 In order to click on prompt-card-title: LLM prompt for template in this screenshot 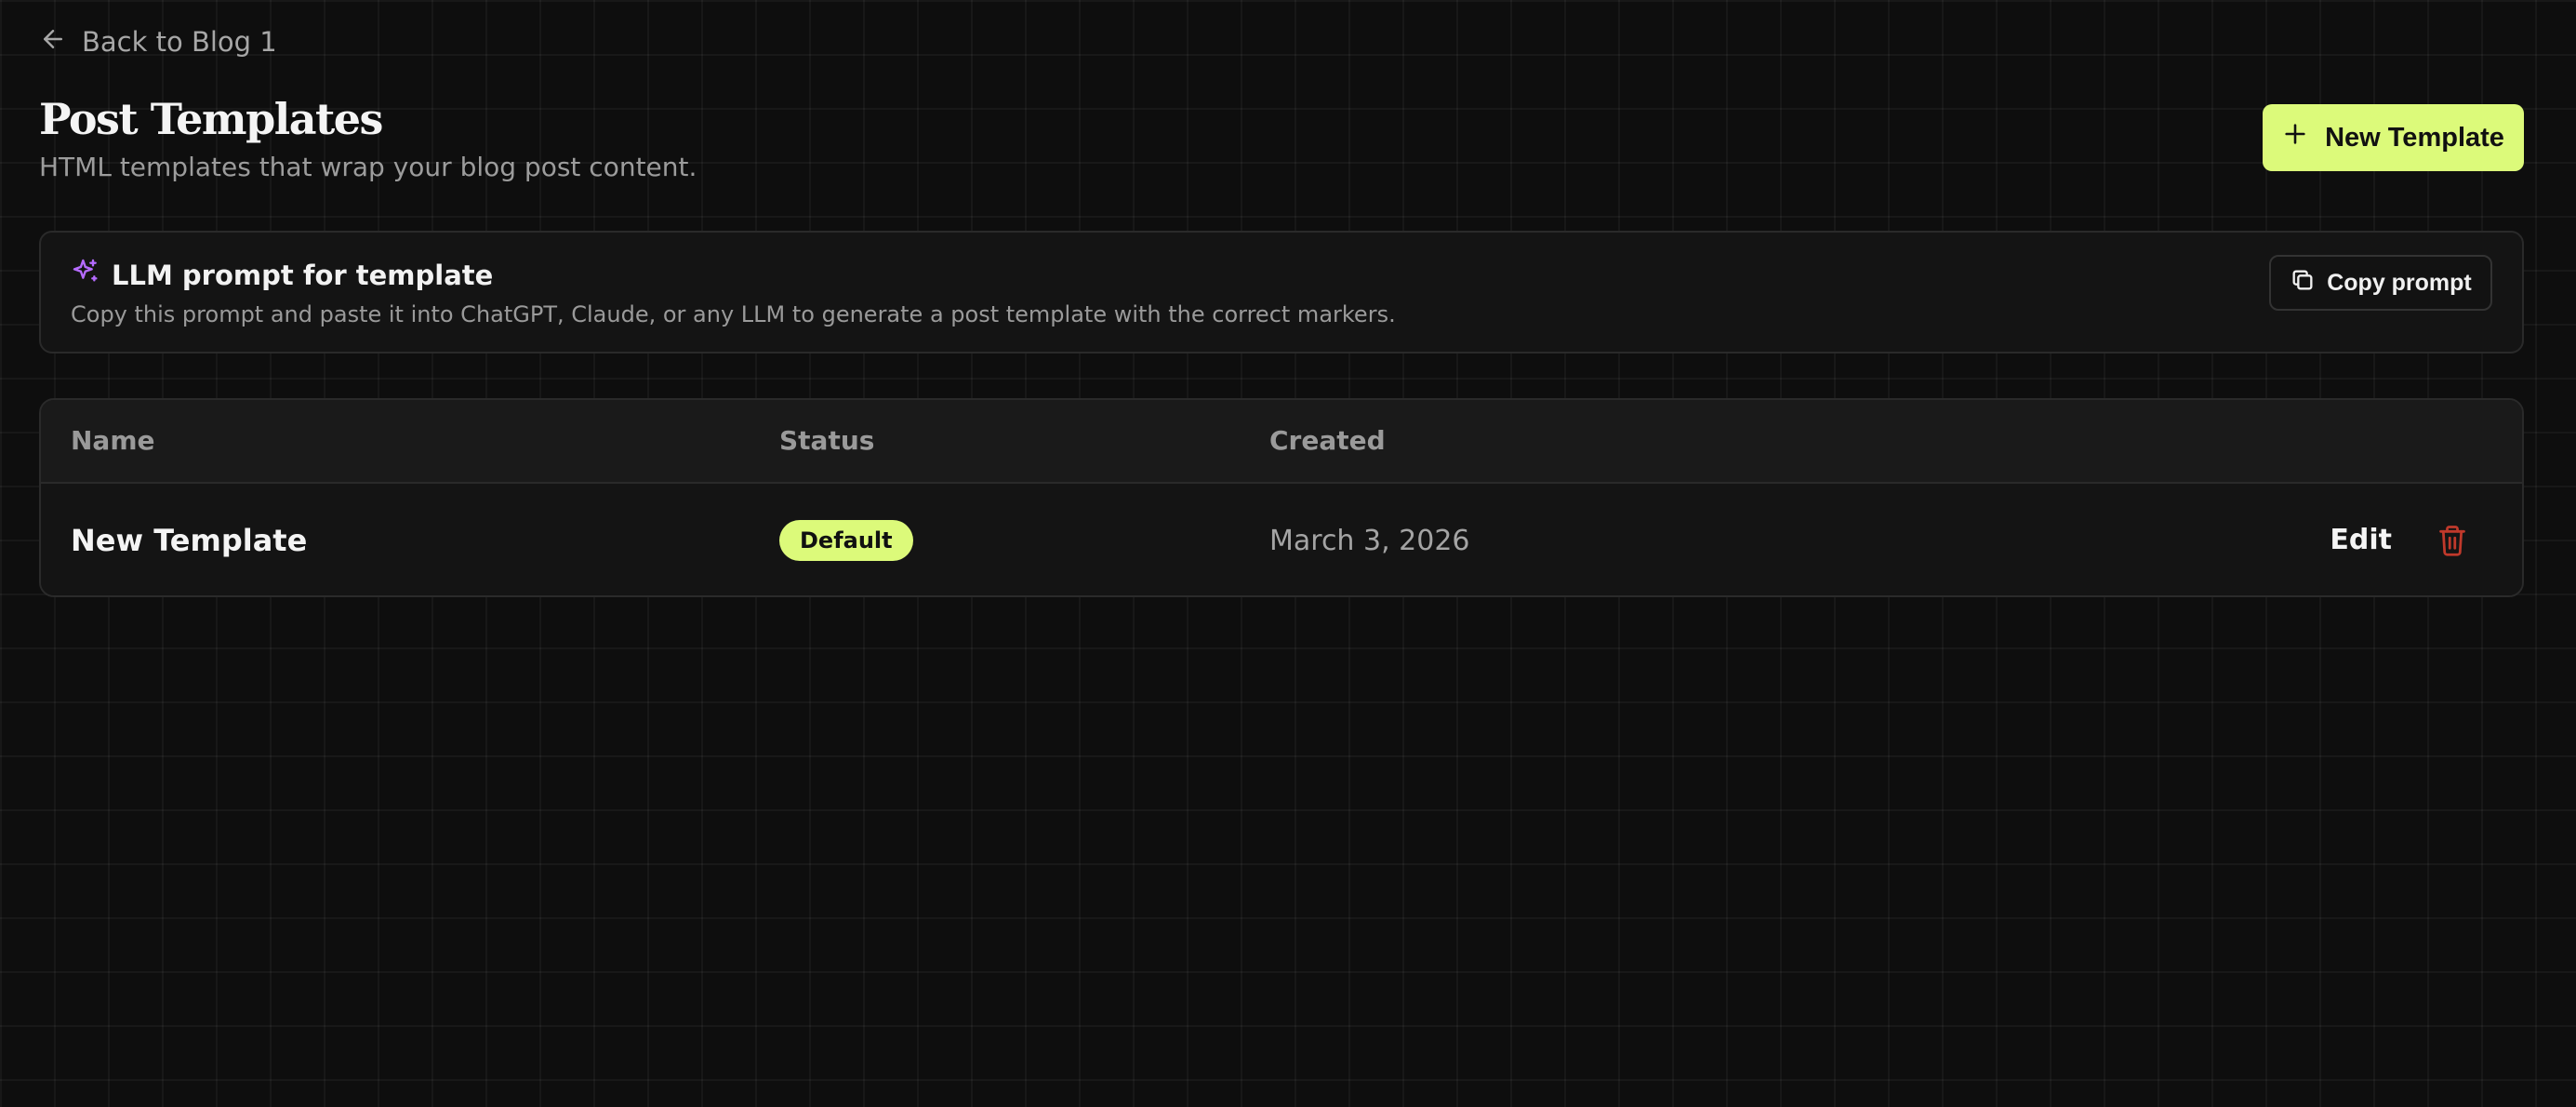, I will do `click(303, 275)`.